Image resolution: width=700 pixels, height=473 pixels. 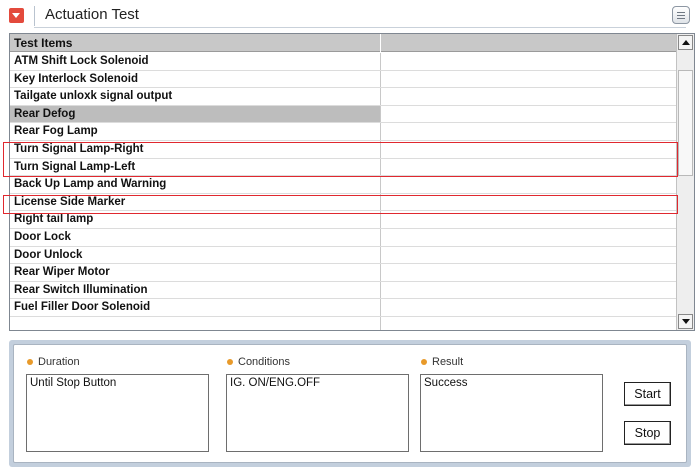 I want to click on result-label: Result, so click(x=441, y=362).